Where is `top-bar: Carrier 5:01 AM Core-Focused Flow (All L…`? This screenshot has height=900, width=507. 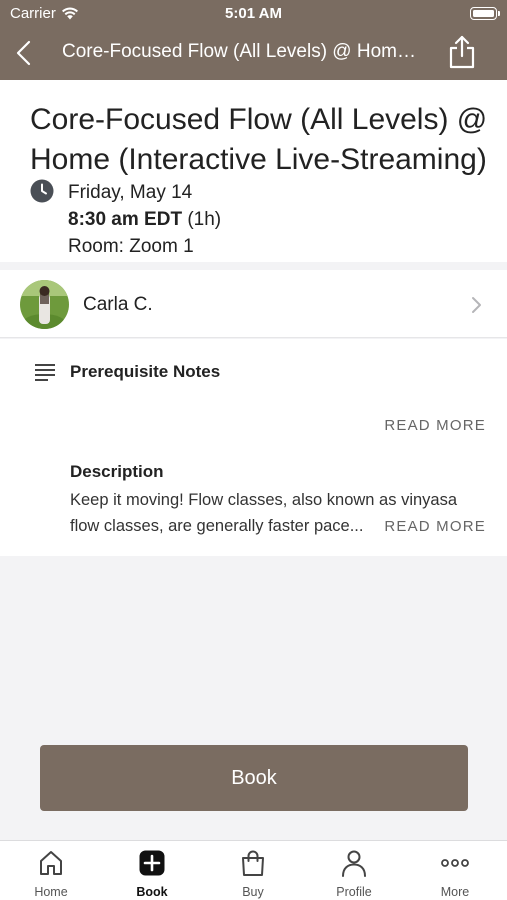 top-bar: Carrier 5:01 AM Core-Focused Flow (All L… is located at coordinates (253, 40).